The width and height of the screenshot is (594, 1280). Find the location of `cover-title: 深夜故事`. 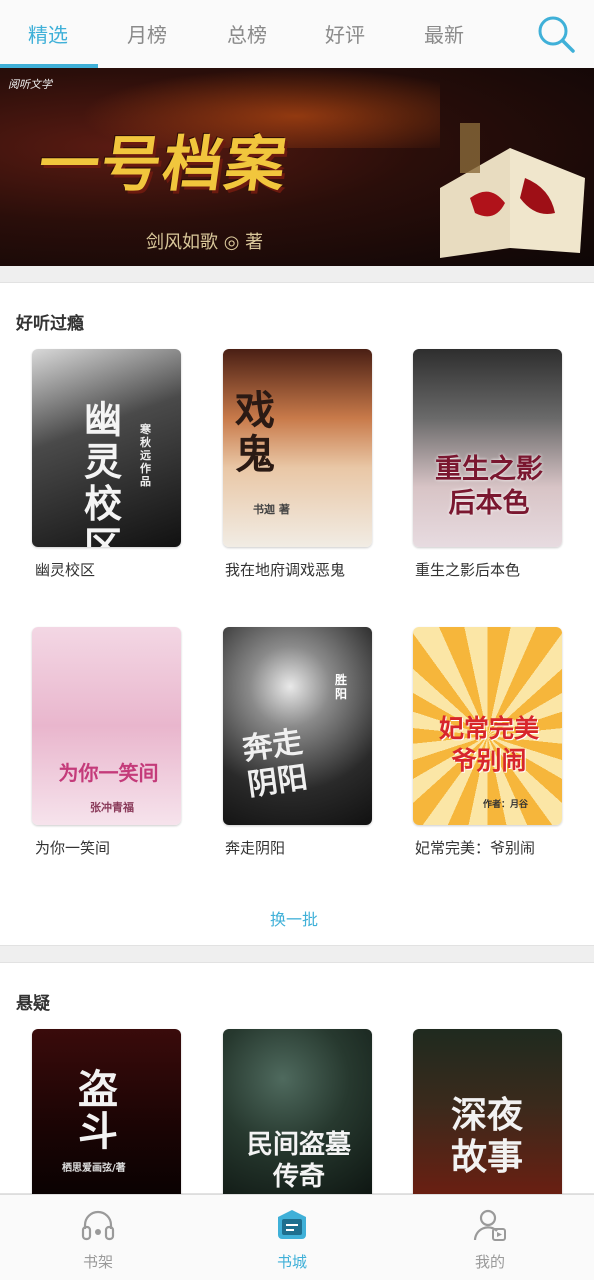

cover-title: 深夜故事 is located at coordinates (486, 1136).